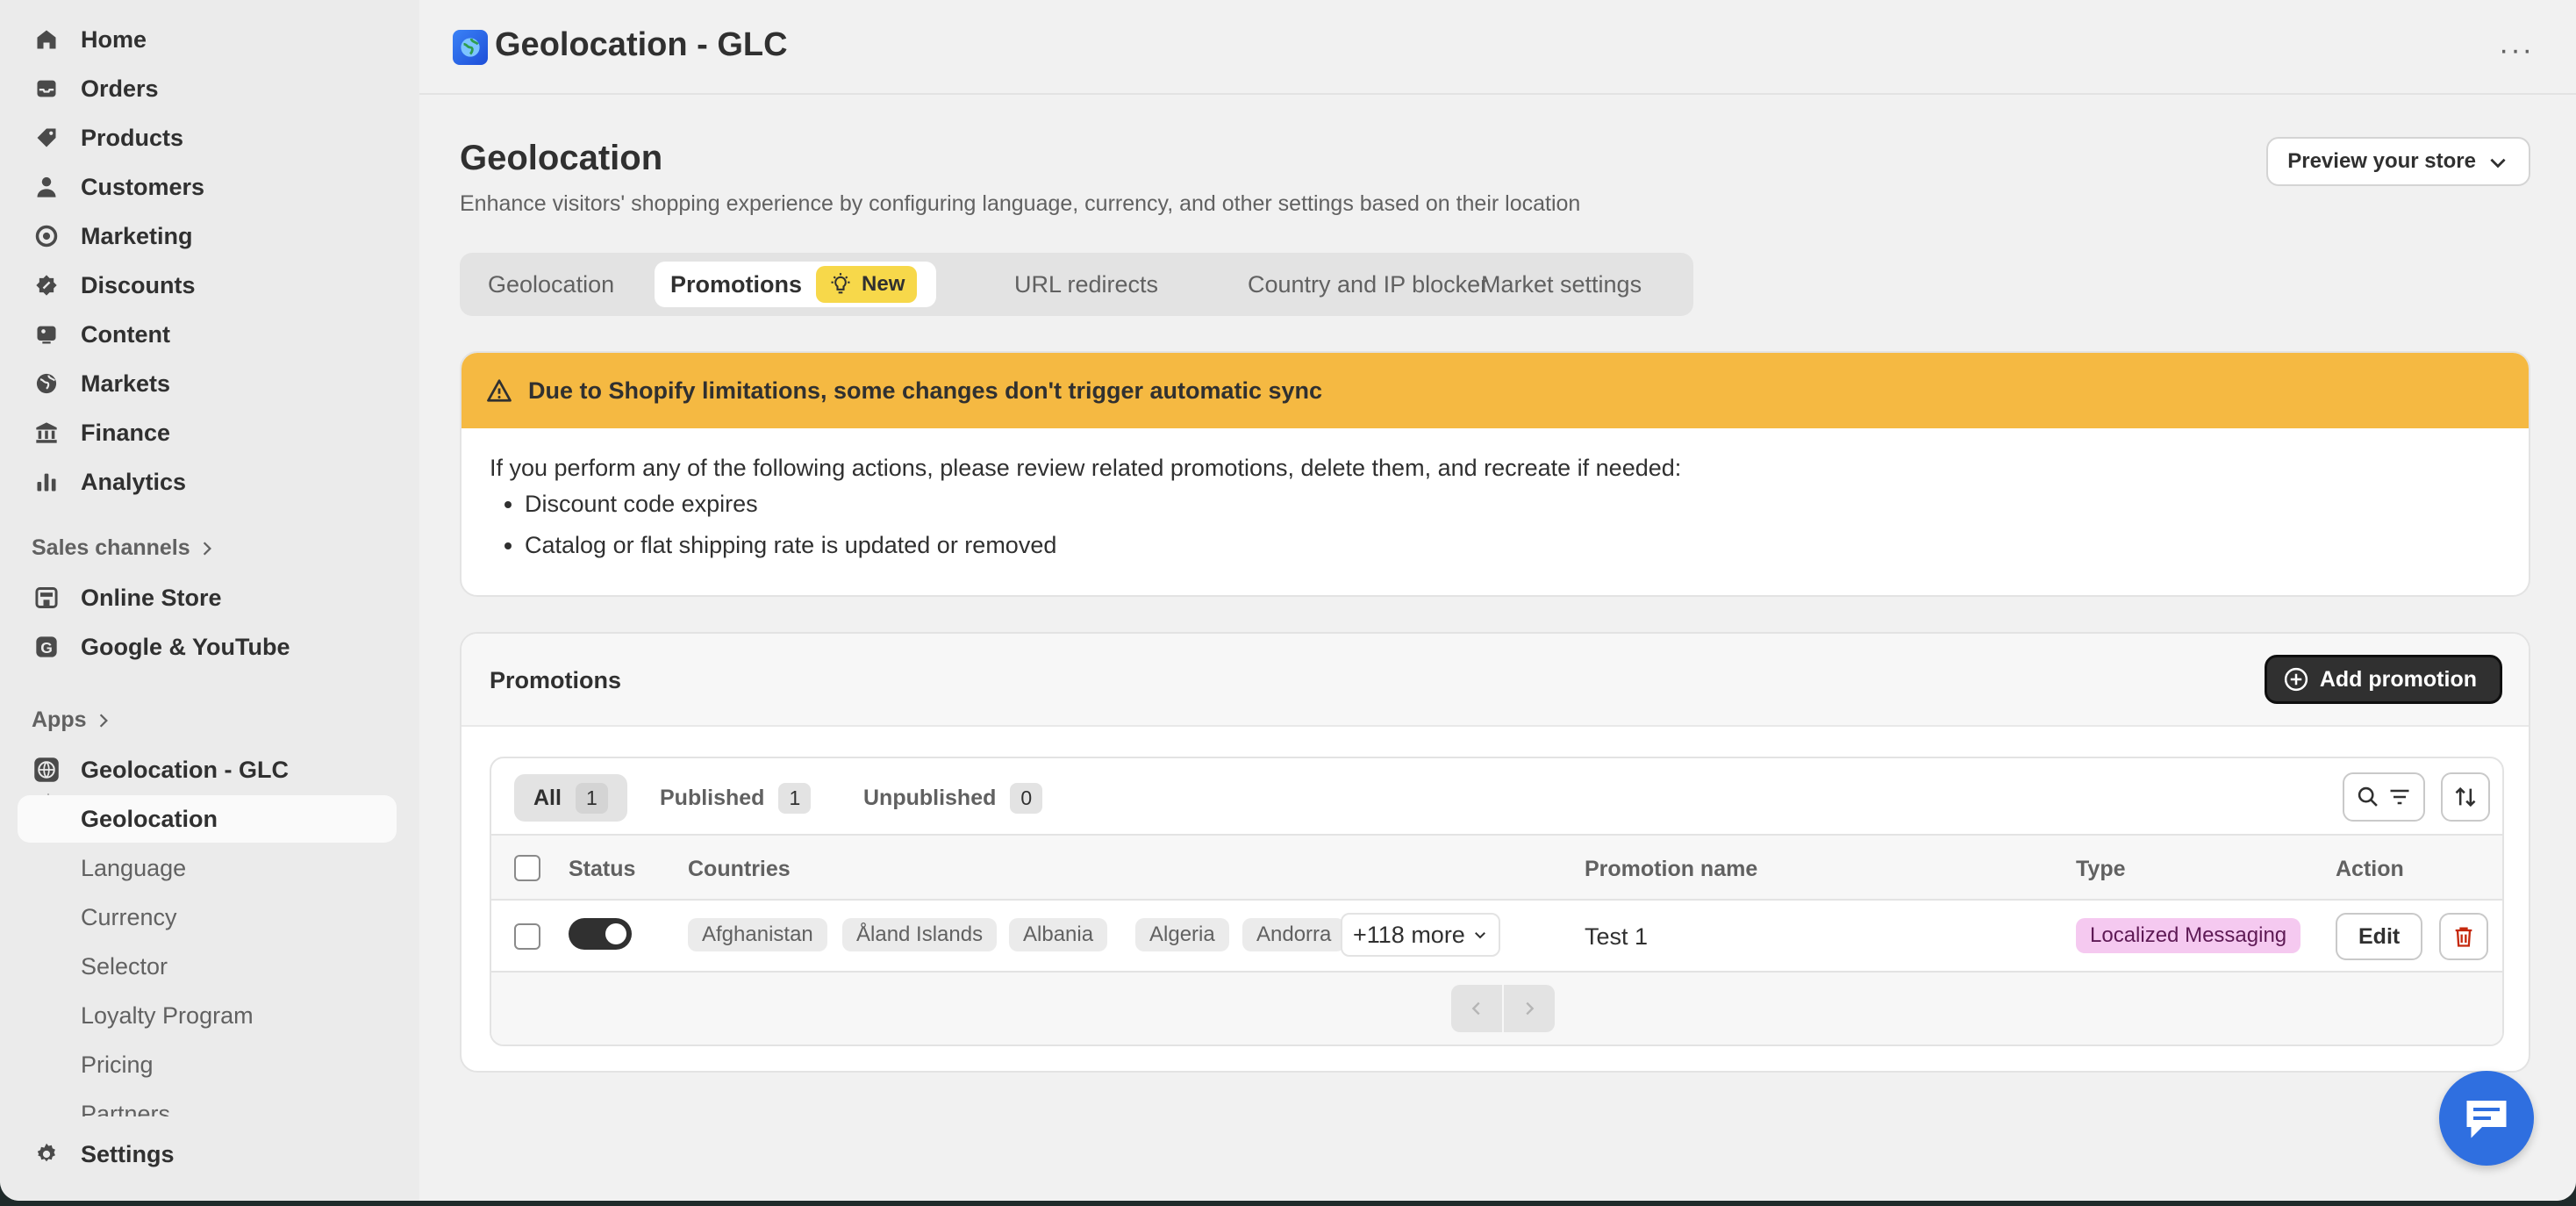 This screenshot has width=2576, height=1206. Describe the element at coordinates (207, 1064) in the screenshot. I see `sidebar-subitem-pricing: Pricing` at that location.